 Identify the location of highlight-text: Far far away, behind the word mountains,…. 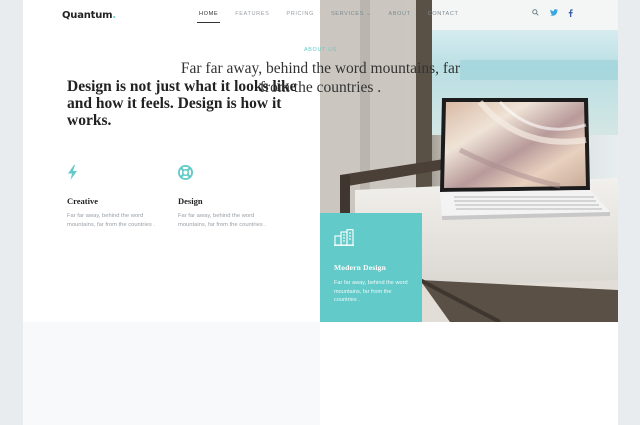
(371, 291).